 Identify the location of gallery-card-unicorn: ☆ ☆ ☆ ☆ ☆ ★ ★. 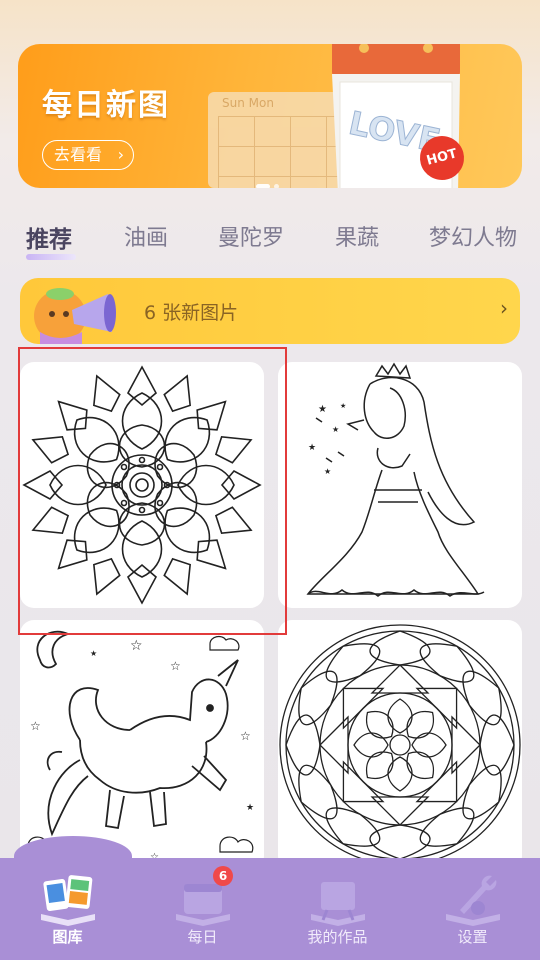
(142, 745).